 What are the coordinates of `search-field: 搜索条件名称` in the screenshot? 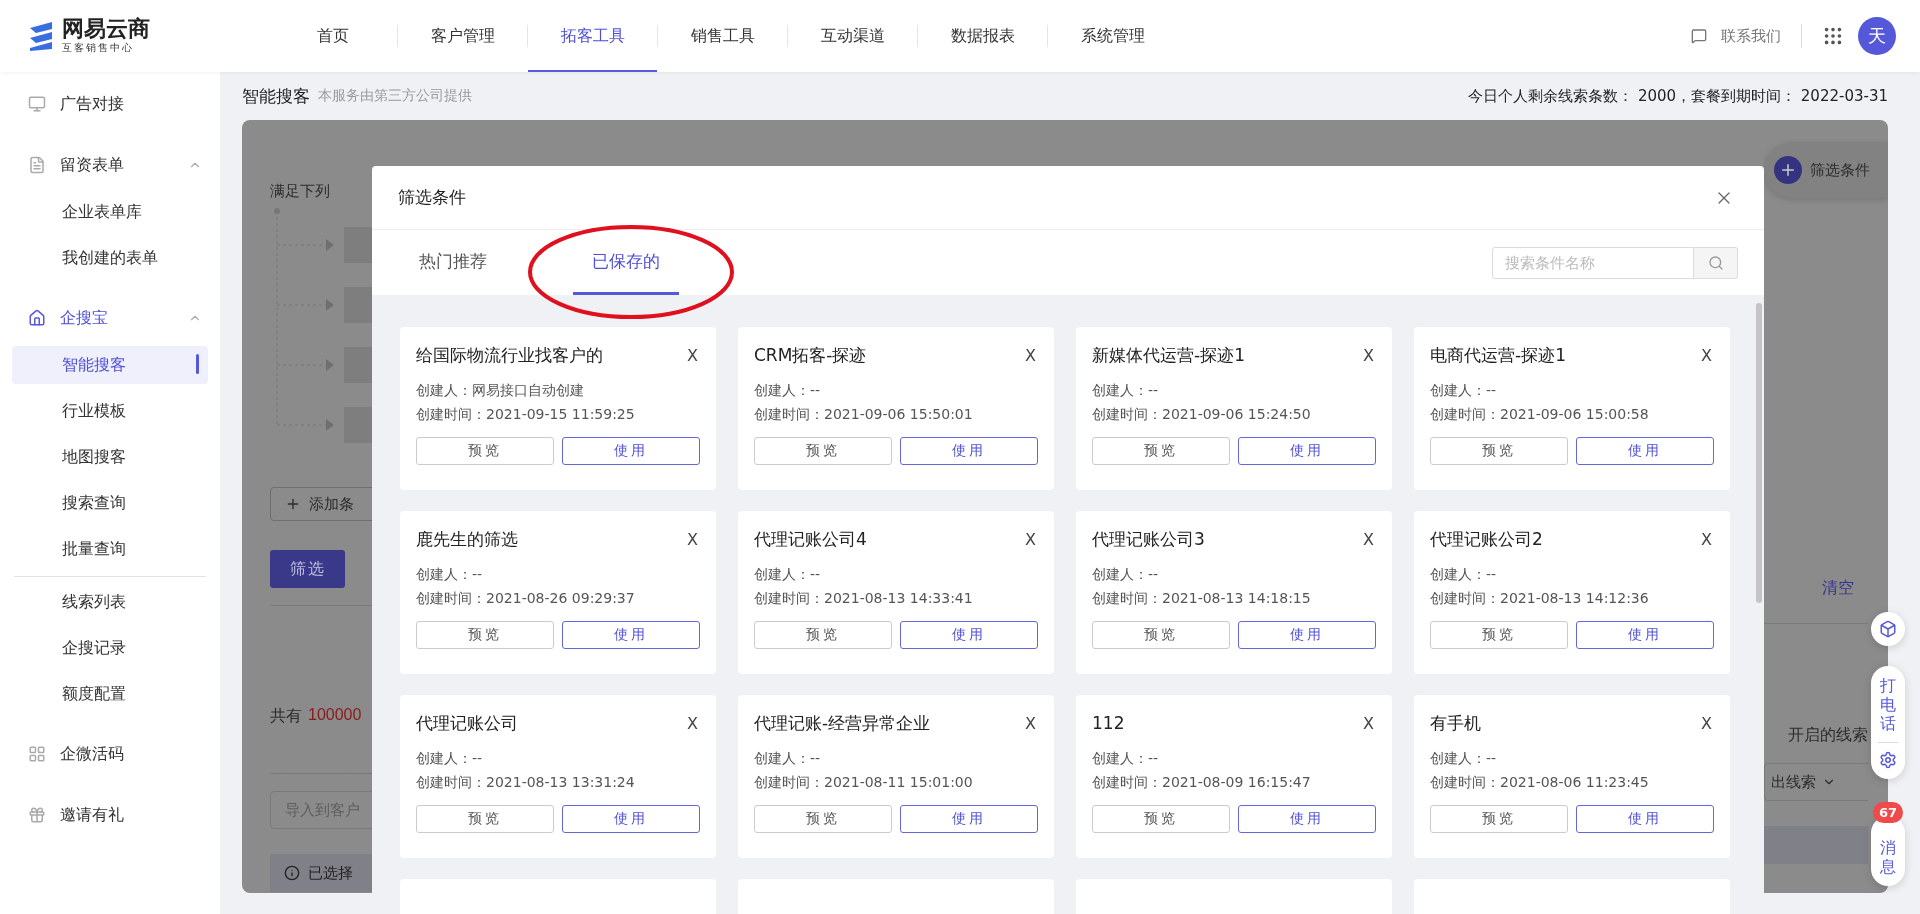 It's located at (1593, 262).